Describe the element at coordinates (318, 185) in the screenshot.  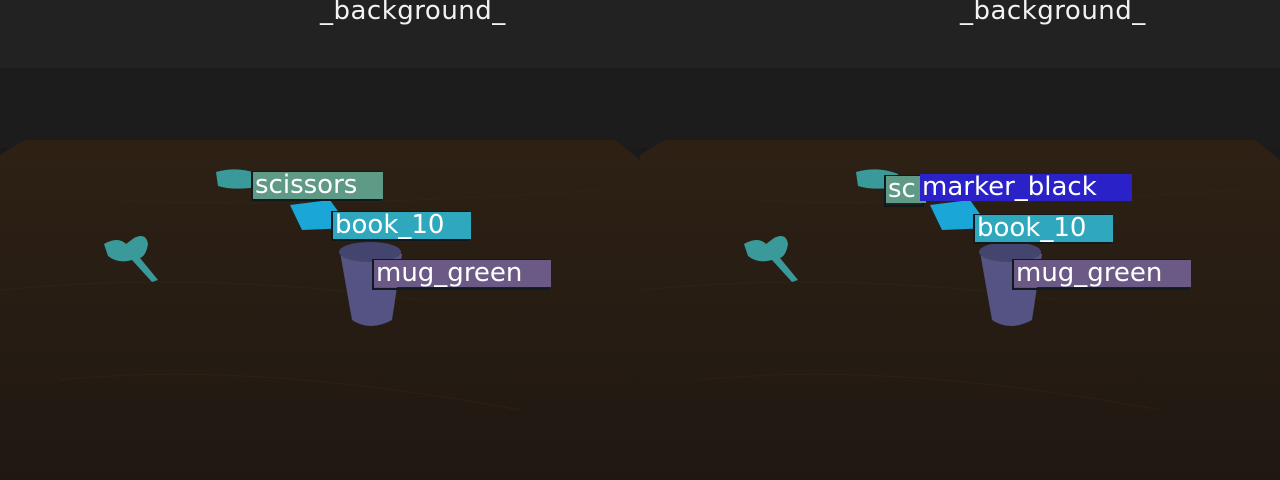
I see `scissors-label: scissors` at that location.